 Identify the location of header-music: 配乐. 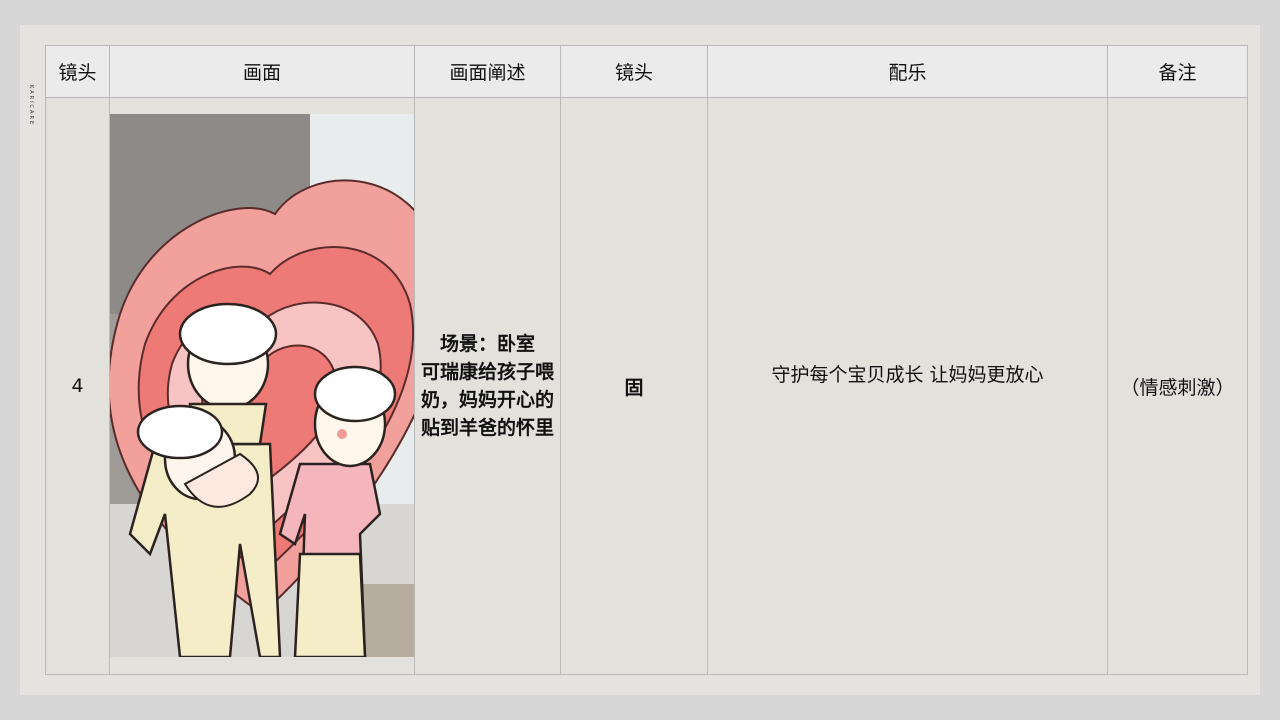
(907, 71).